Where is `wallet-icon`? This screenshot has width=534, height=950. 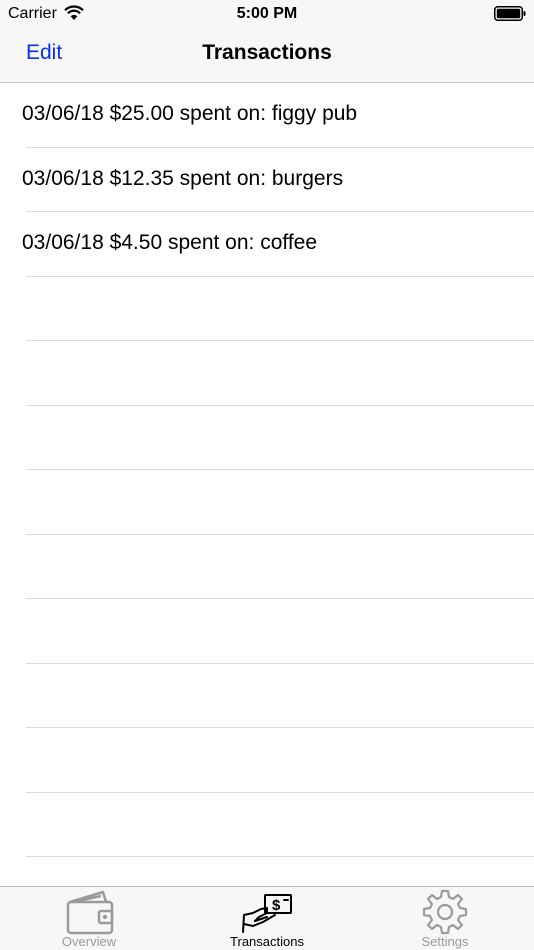
wallet-icon is located at coordinates (90, 912).